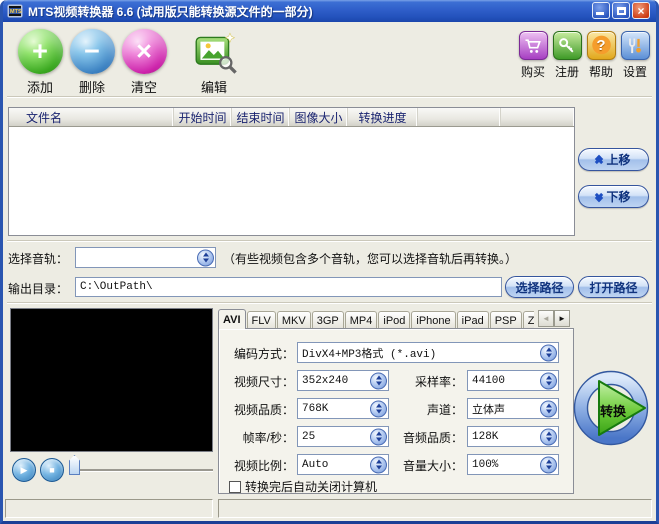 Image resolution: width=659 pixels, height=524 pixels. I want to click on choose-path-button: 选择路径, so click(539, 287).